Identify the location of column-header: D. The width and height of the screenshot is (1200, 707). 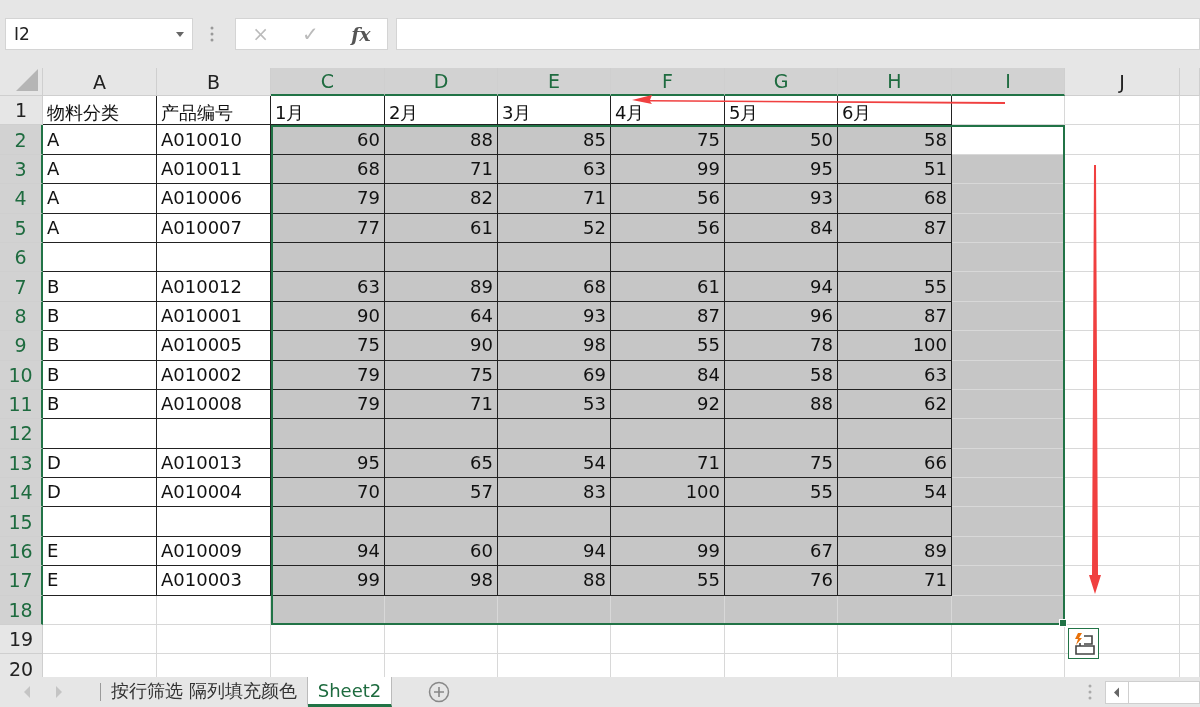
(441, 82).